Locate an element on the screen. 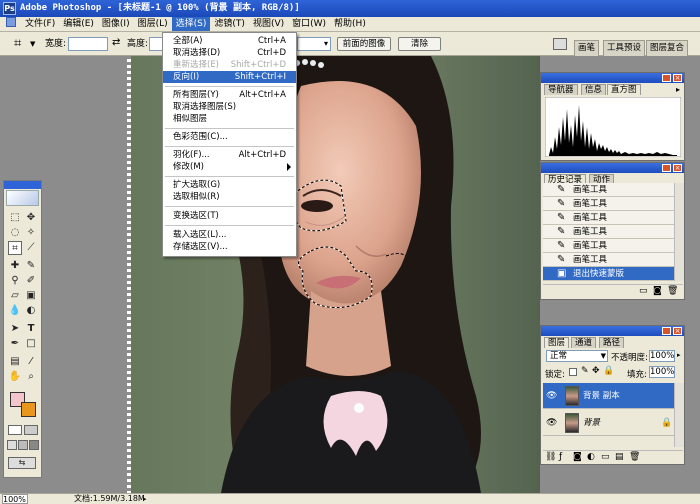 The height and width of the screenshot is (504, 700). height-input is located at coordinates (156, 44).